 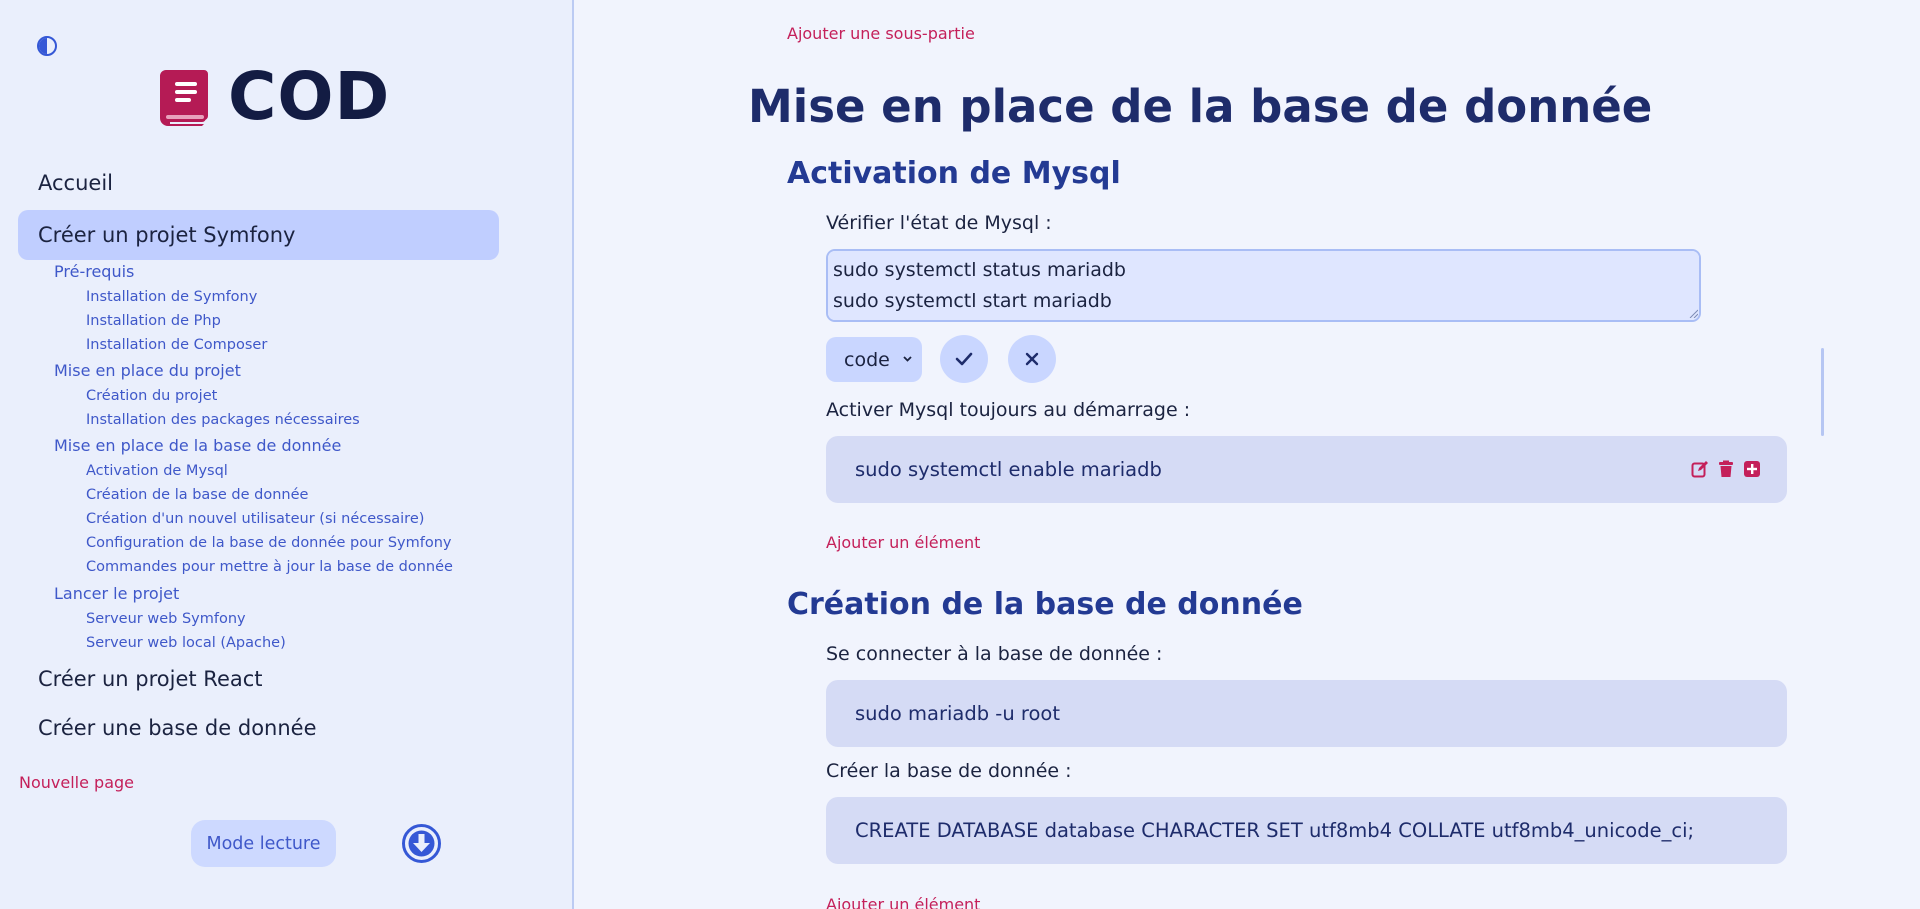 What do you see at coordinates (994, 654) in the screenshot?
I see `element-label: Se connecter à la base de donnée :` at bounding box center [994, 654].